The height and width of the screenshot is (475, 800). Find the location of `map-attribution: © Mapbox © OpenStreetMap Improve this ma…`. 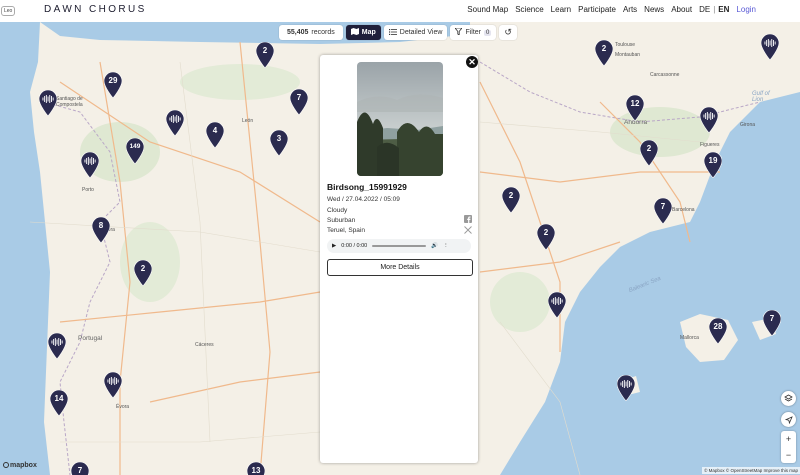

map-attribution: © Mapbox © OpenStreetMap Improve this ma… is located at coordinates (751, 470).